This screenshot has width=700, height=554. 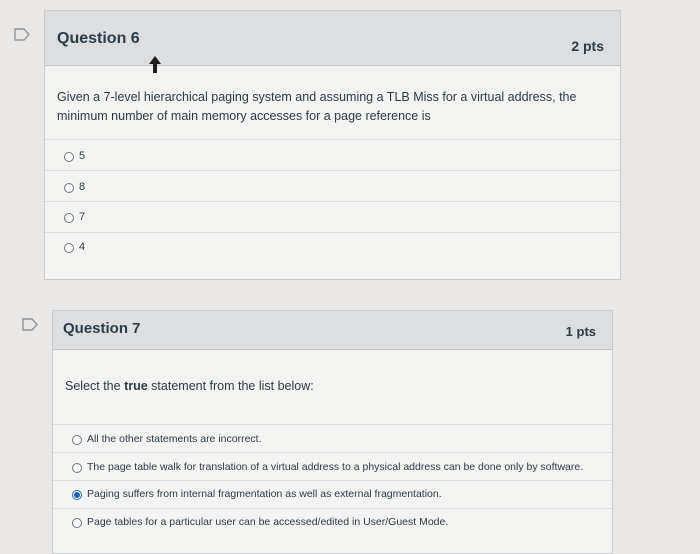 What do you see at coordinates (332, 438) in the screenshot?
I see `answer-option: All the other statements are incorrect.` at bounding box center [332, 438].